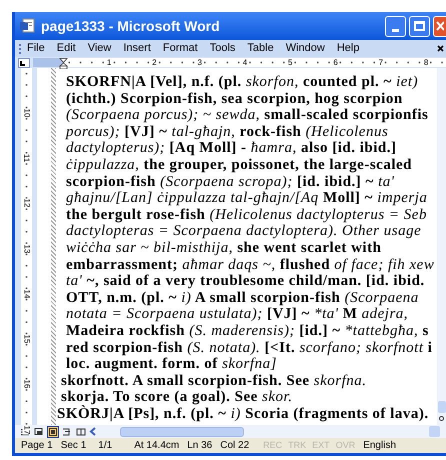 This screenshot has width=446, height=460. I want to click on menu-item: View, so click(100, 48).